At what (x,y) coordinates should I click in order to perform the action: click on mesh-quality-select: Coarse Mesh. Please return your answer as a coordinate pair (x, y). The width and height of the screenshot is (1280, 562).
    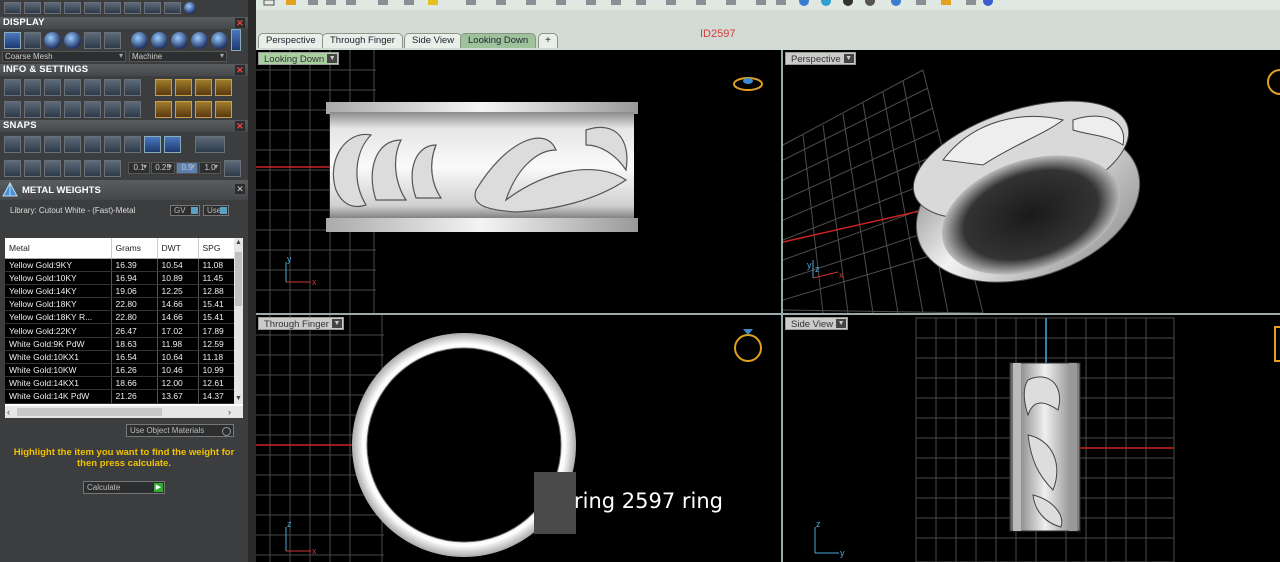
    Looking at the image, I should click on (64, 56).